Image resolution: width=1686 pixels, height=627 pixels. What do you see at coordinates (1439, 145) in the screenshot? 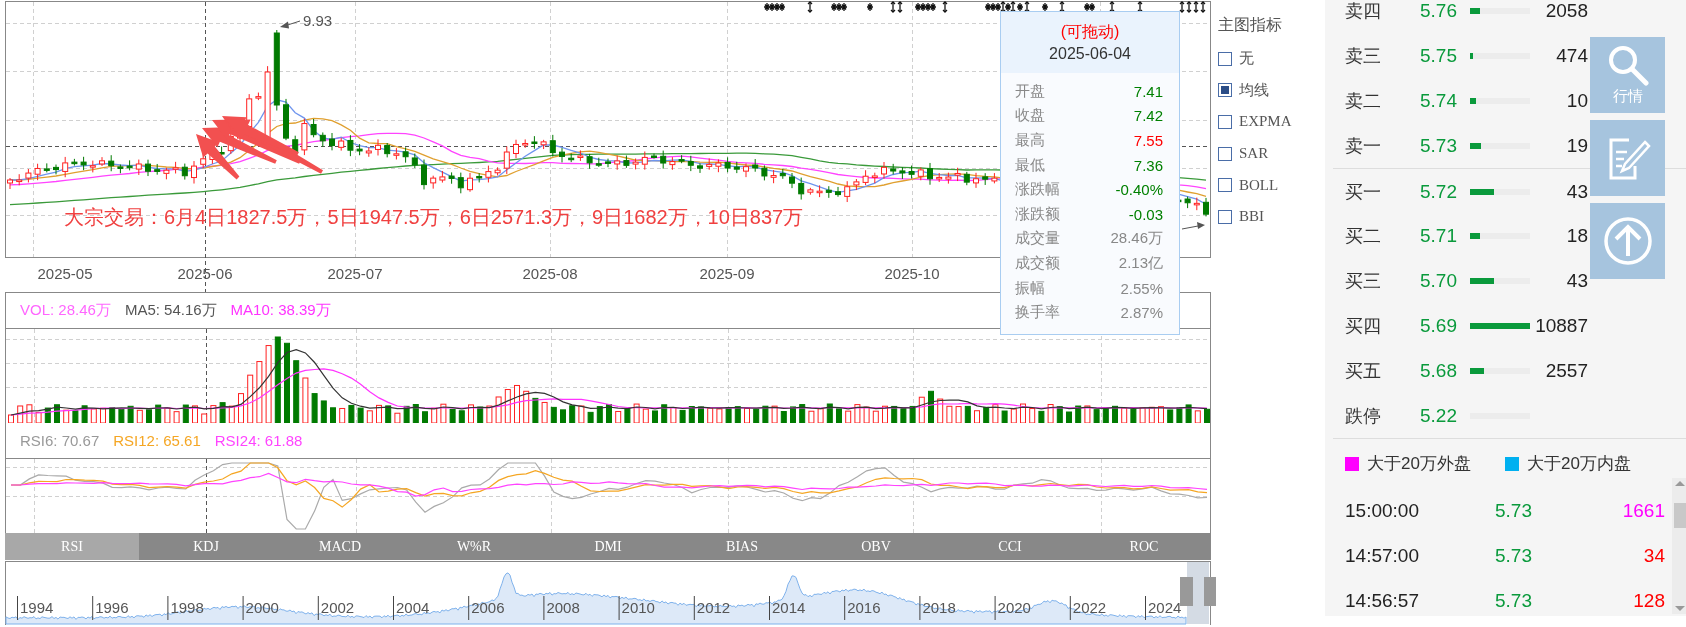
I see `order-price: 5.73` at bounding box center [1439, 145].